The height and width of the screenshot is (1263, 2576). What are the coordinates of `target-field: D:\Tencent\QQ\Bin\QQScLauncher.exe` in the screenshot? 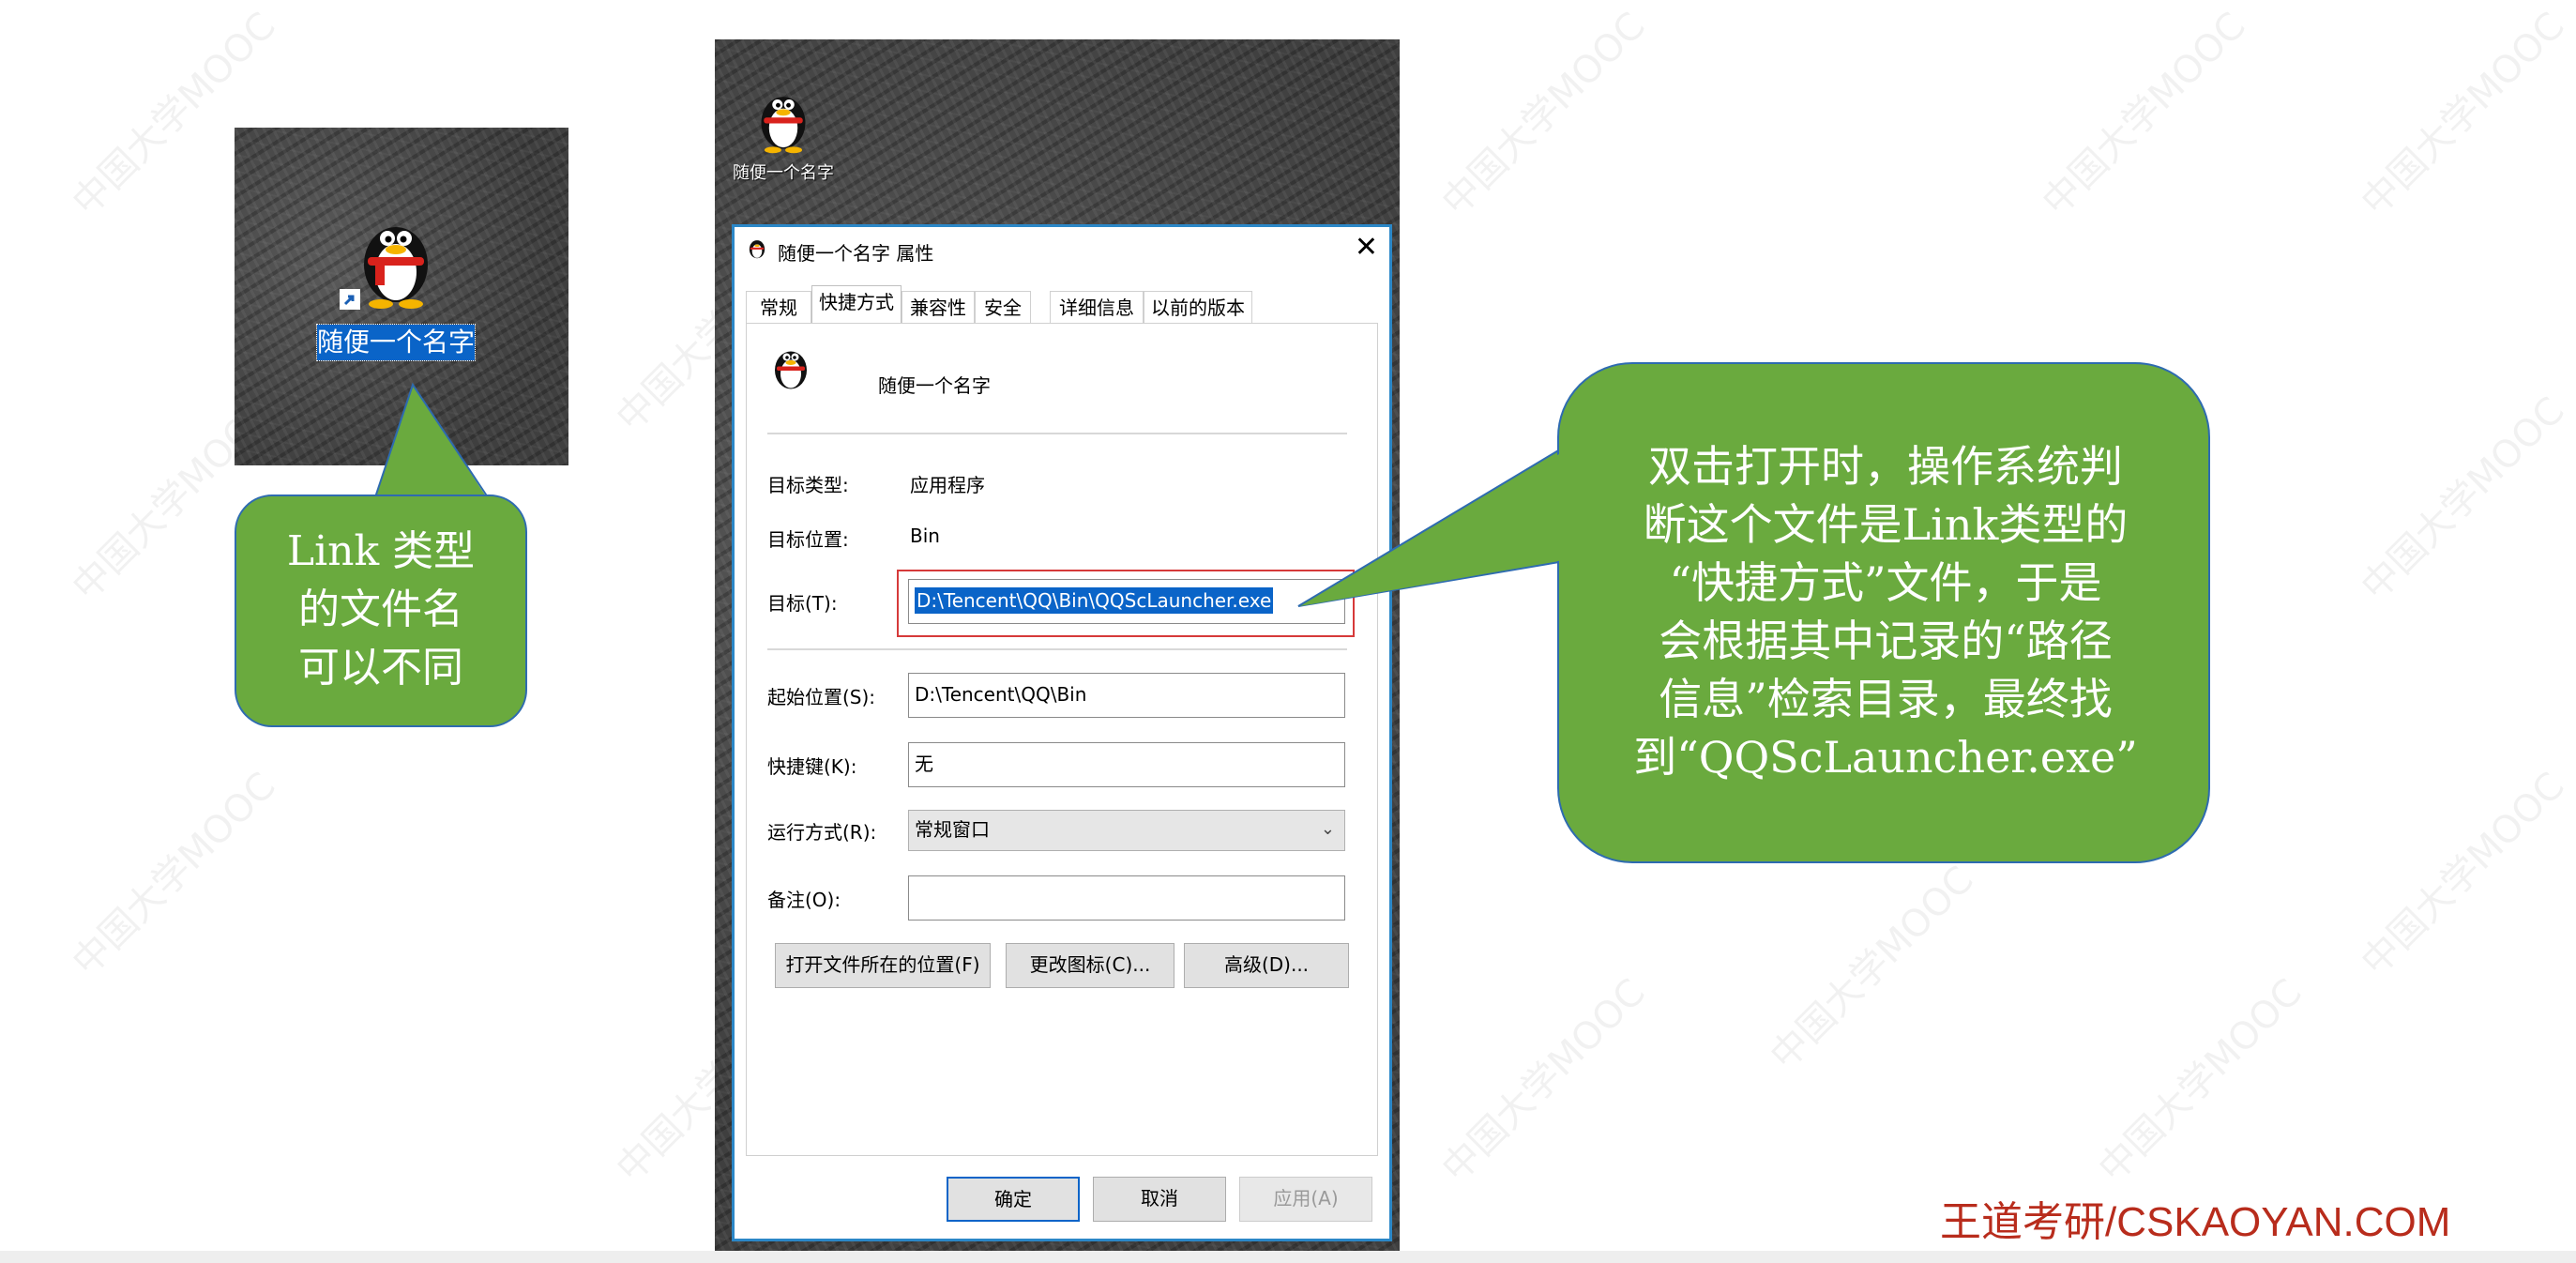 It's located at (1126, 601).